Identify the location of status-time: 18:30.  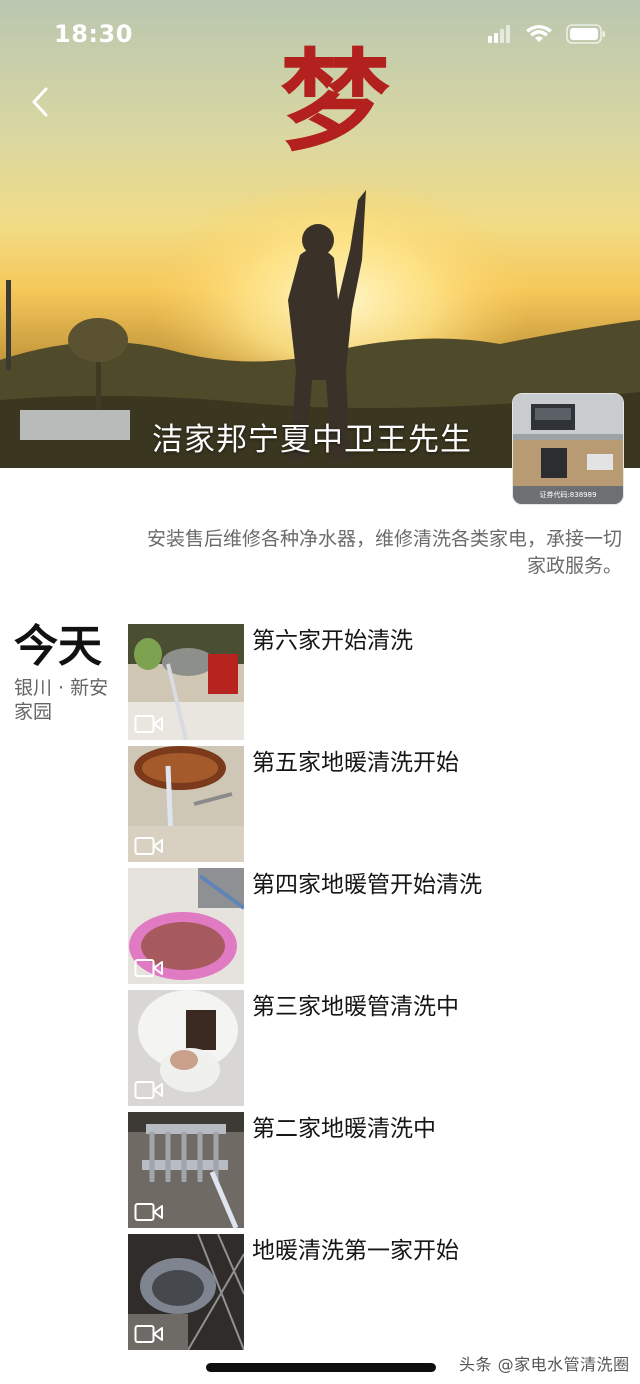
(93, 34).